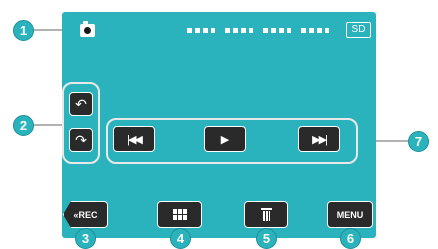  I want to click on callout-3: 3, so click(85, 238).